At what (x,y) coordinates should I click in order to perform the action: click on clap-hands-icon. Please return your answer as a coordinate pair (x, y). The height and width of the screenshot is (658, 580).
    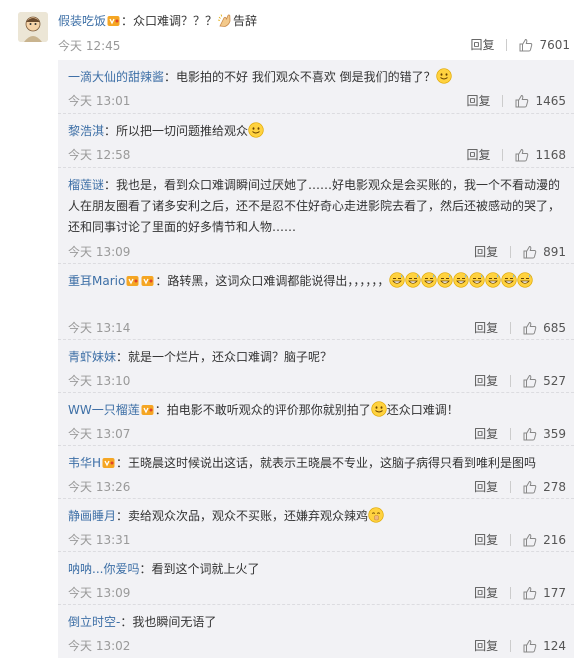
    Looking at the image, I should click on (225, 20).